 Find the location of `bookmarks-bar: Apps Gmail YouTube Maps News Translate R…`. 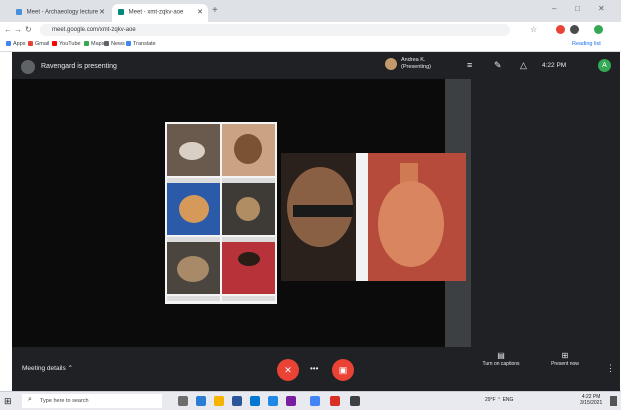

bookmarks-bar: Apps Gmail YouTube Maps News Translate R… is located at coordinates (310, 45).